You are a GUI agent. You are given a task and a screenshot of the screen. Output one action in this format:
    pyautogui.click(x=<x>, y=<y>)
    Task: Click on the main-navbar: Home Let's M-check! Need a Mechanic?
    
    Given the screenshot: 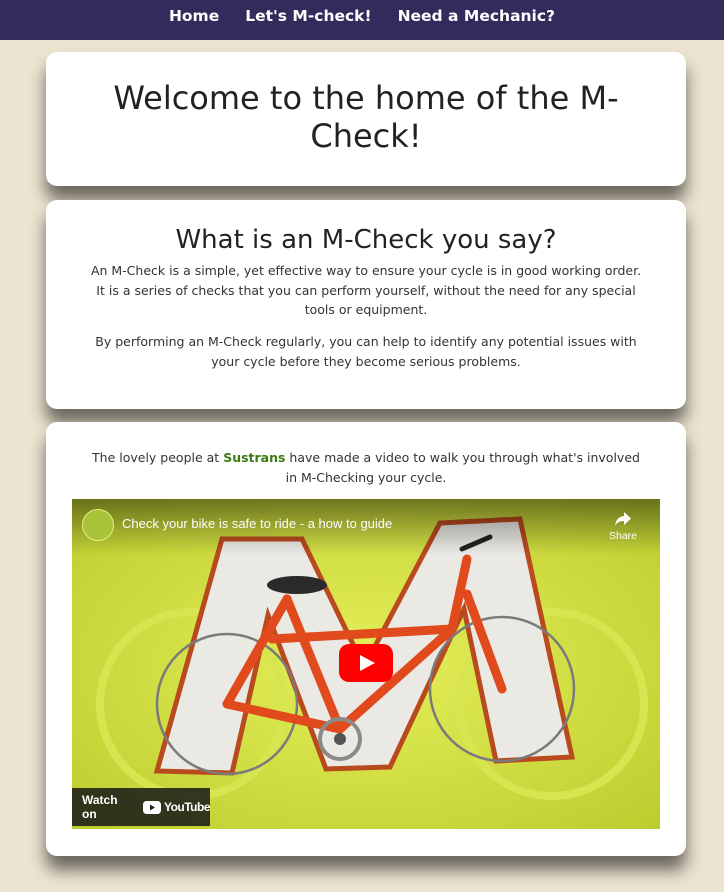 What is the action you would take?
    pyautogui.click(x=362, y=20)
    